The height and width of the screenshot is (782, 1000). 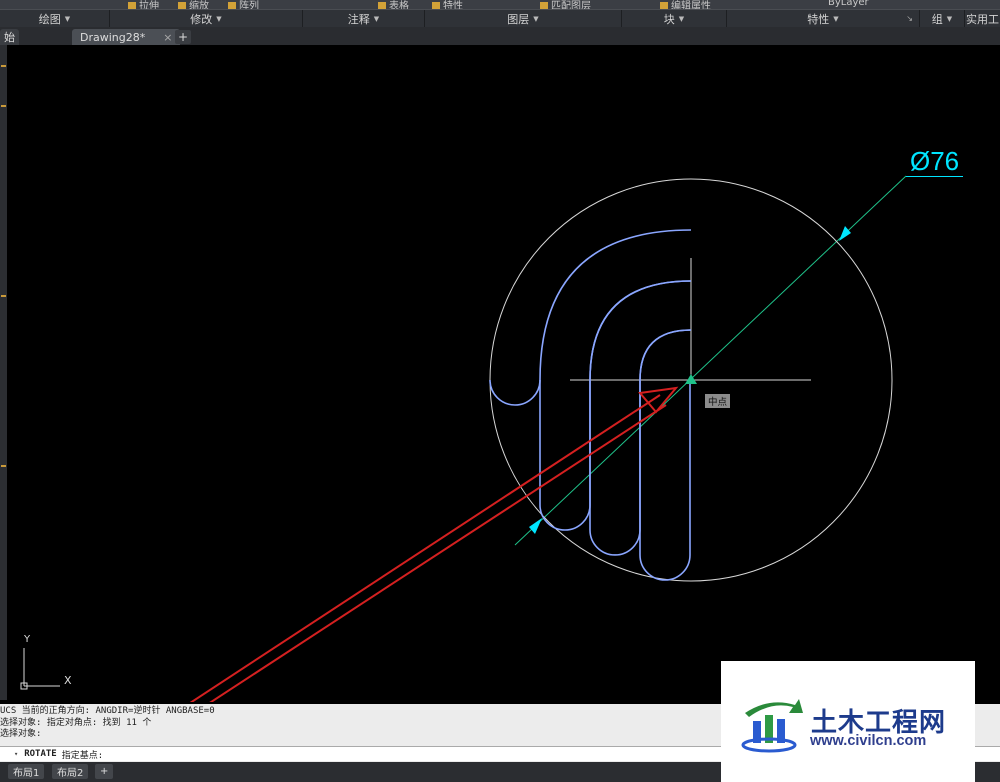 I want to click on history-line: UCS 当前的正角方向: ANGDIR=逆时针 ANGBASE=0, so click(x=107, y=711).